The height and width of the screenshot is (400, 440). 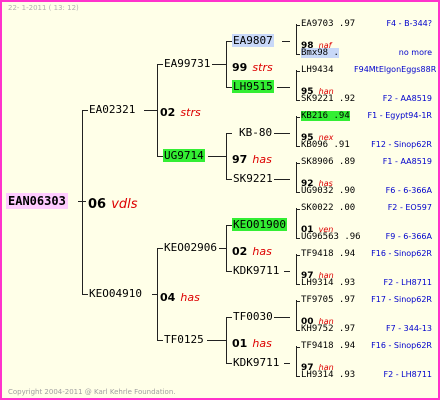 What do you see at coordinates (379, 299) in the screenshot?
I see `gen4-origin-13: F17 - Sinop62R` at bounding box center [379, 299].